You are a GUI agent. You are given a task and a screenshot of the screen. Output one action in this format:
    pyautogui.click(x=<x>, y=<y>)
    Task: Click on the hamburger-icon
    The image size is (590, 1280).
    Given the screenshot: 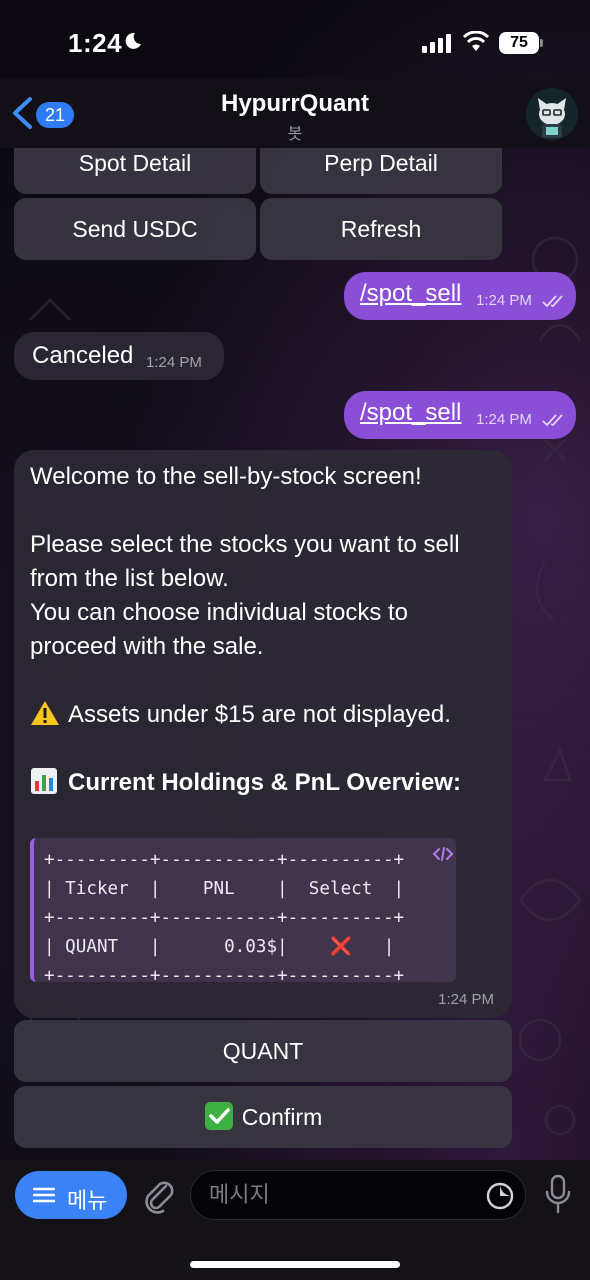 What is the action you would take?
    pyautogui.click(x=44, y=1195)
    